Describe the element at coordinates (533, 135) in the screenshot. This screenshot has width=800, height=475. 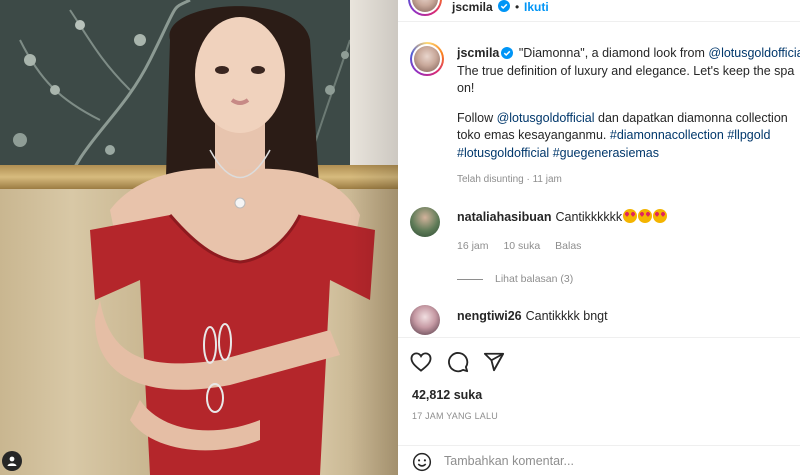
I see `caption-text: toko emas kesayanganmu.` at that location.